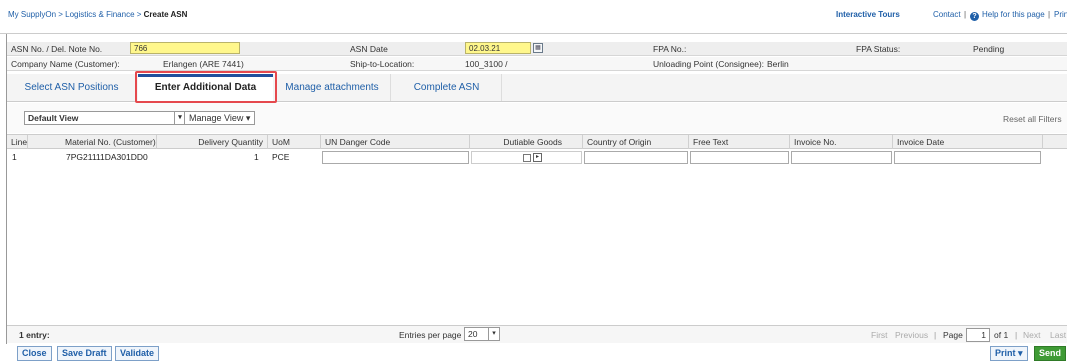  What do you see at coordinates (526, 142) in the screenshot?
I see `column-header: Dutiable Goods` at bounding box center [526, 142].